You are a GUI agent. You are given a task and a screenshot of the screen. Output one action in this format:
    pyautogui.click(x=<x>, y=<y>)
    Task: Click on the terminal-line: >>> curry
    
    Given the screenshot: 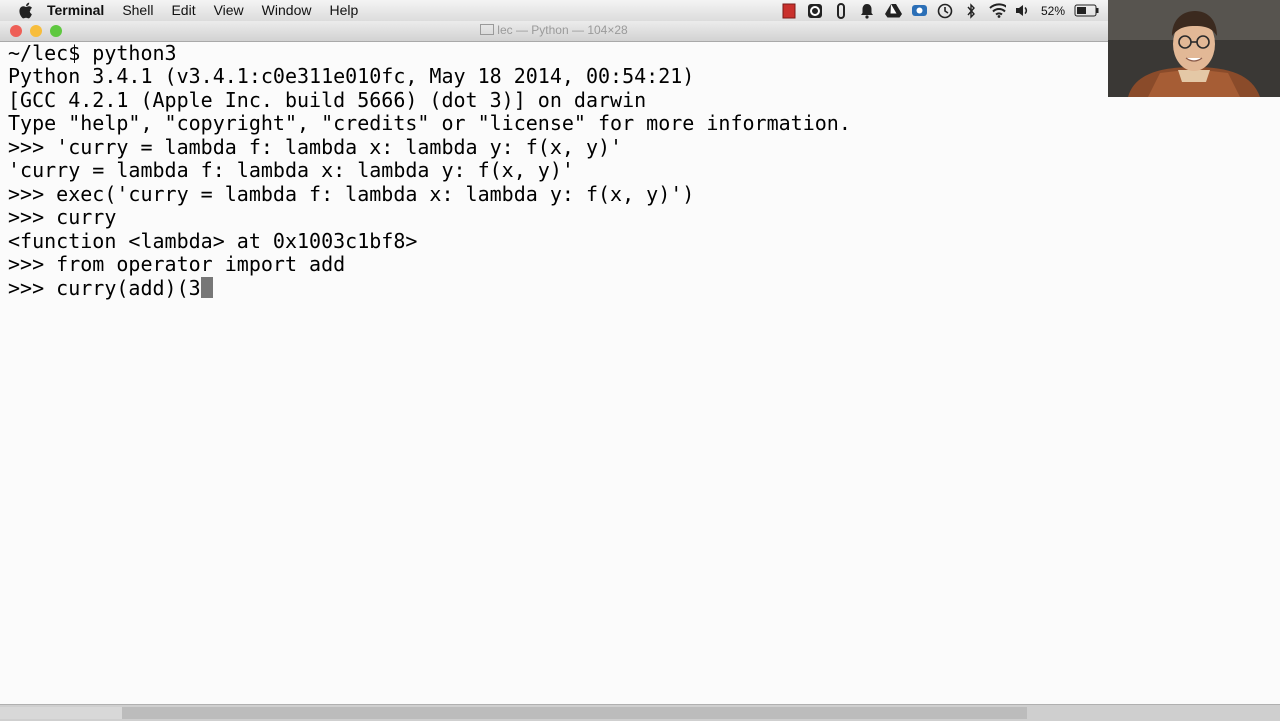 What is the action you would take?
    pyautogui.click(x=62, y=217)
    